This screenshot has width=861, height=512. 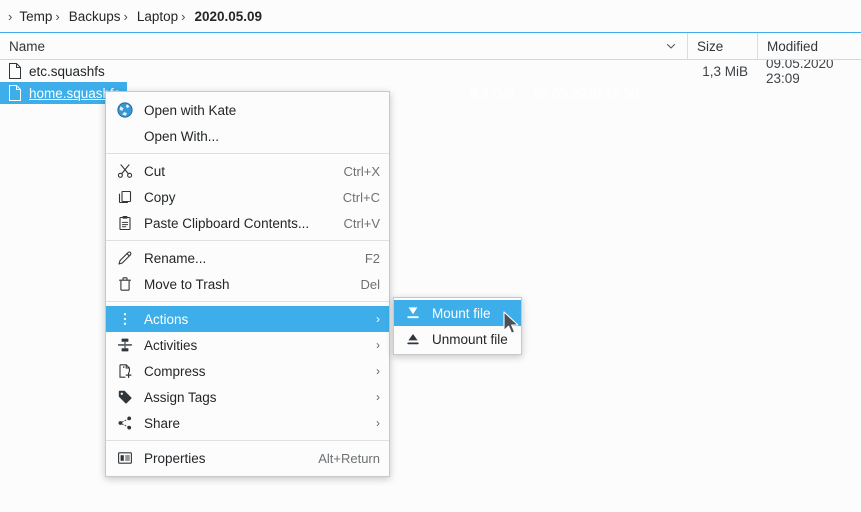 I want to click on menu-item-rename: Rename... F2, so click(x=247, y=258).